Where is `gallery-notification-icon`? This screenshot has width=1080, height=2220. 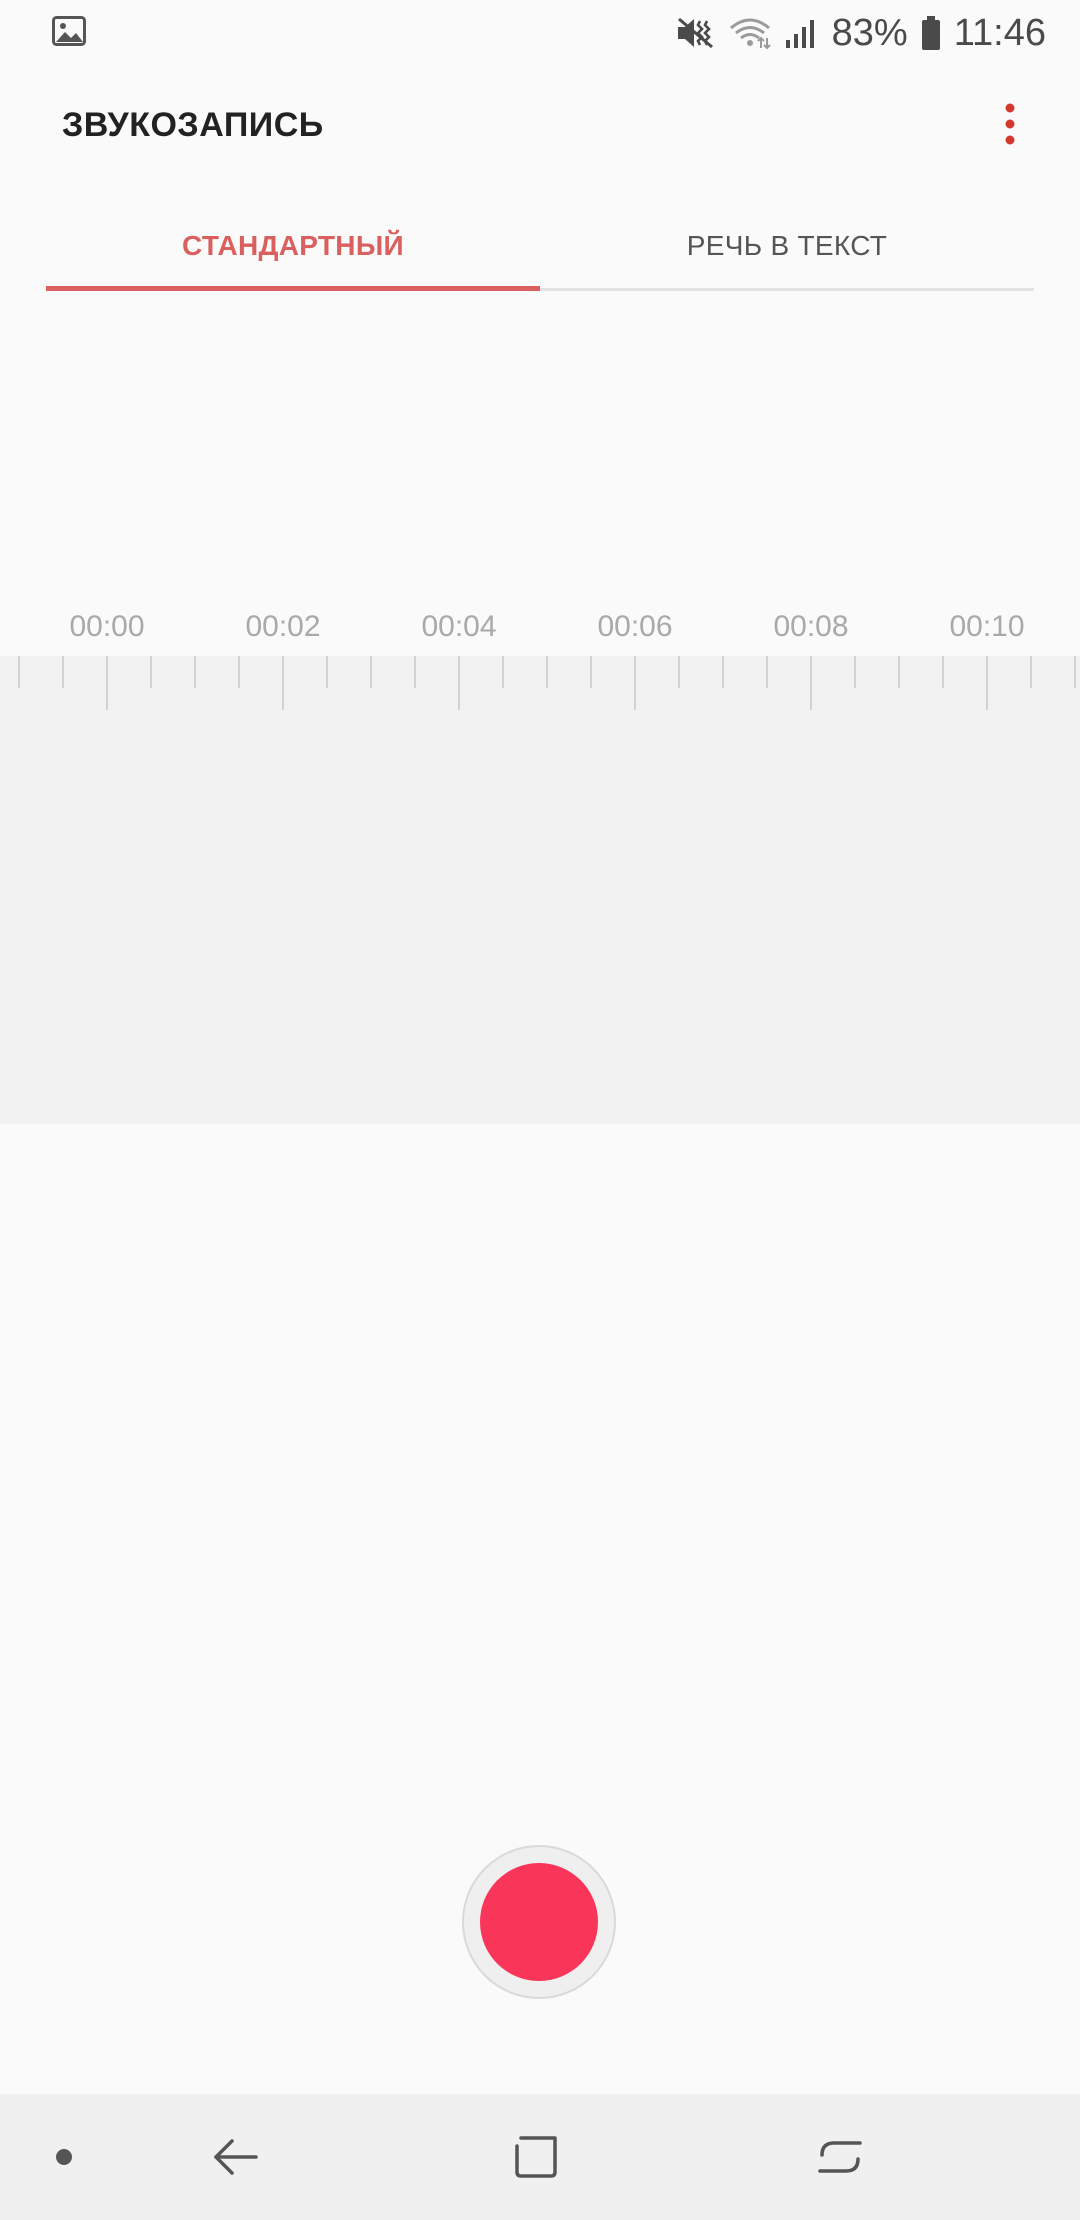 gallery-notification-icon is located at coordinates (69, 31).